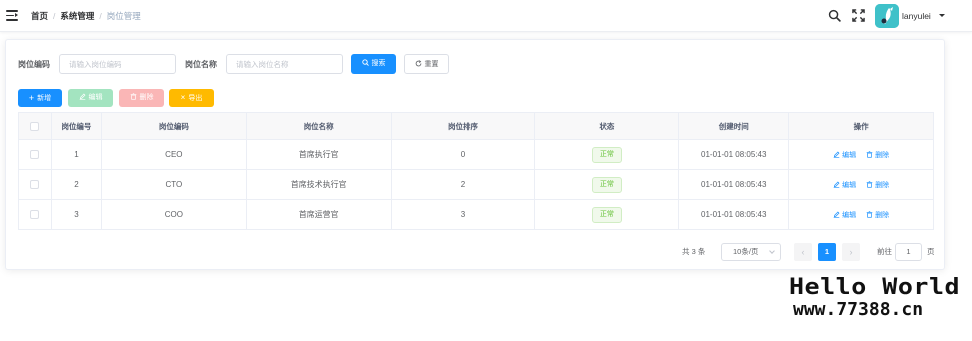 The image size is (972, 341). What do you see at coordinates (90, 98) in the screenshot?
I see `edit-button: 编辑` at bounding box center [90, 98].